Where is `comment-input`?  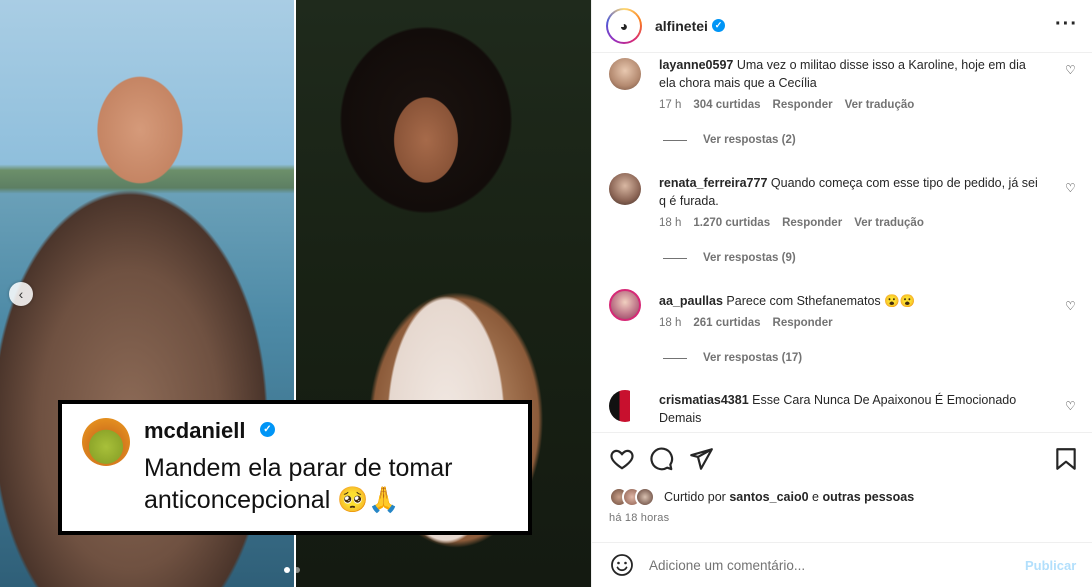
comment-input is located at coordinates (829, 565).